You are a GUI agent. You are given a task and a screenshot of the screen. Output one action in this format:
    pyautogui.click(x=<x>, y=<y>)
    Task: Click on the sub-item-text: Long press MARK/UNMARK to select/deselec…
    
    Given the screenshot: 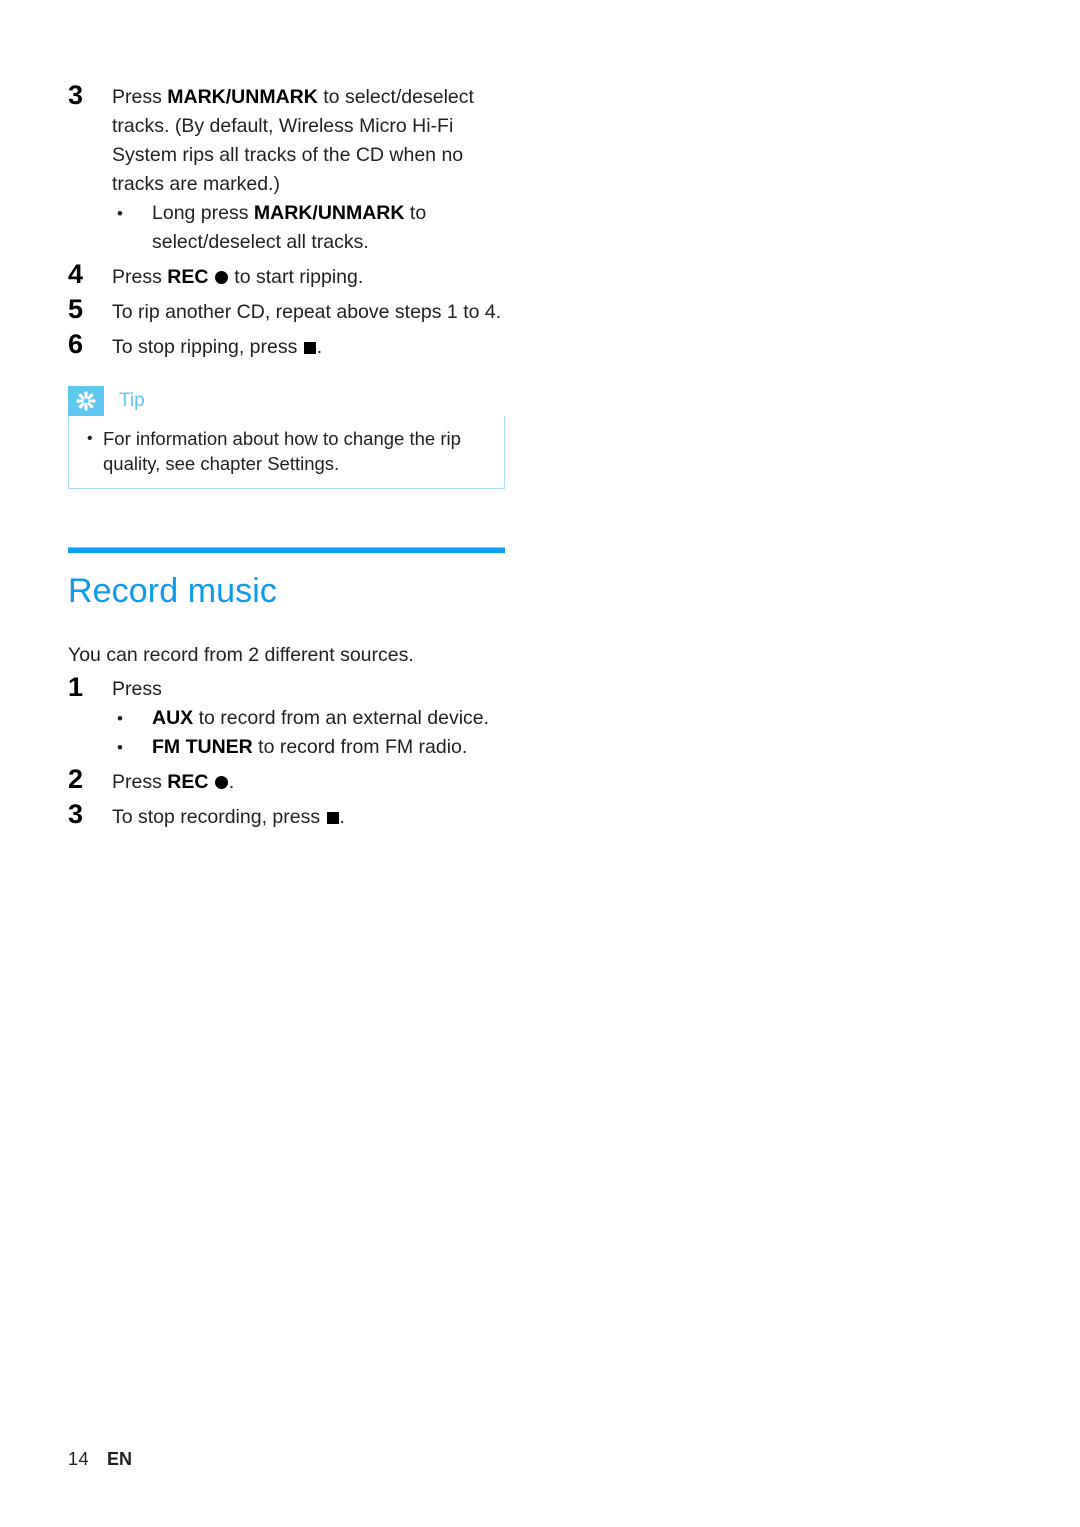 What is the action you would take?
    pyautogui.click(x=330, y=228)
    